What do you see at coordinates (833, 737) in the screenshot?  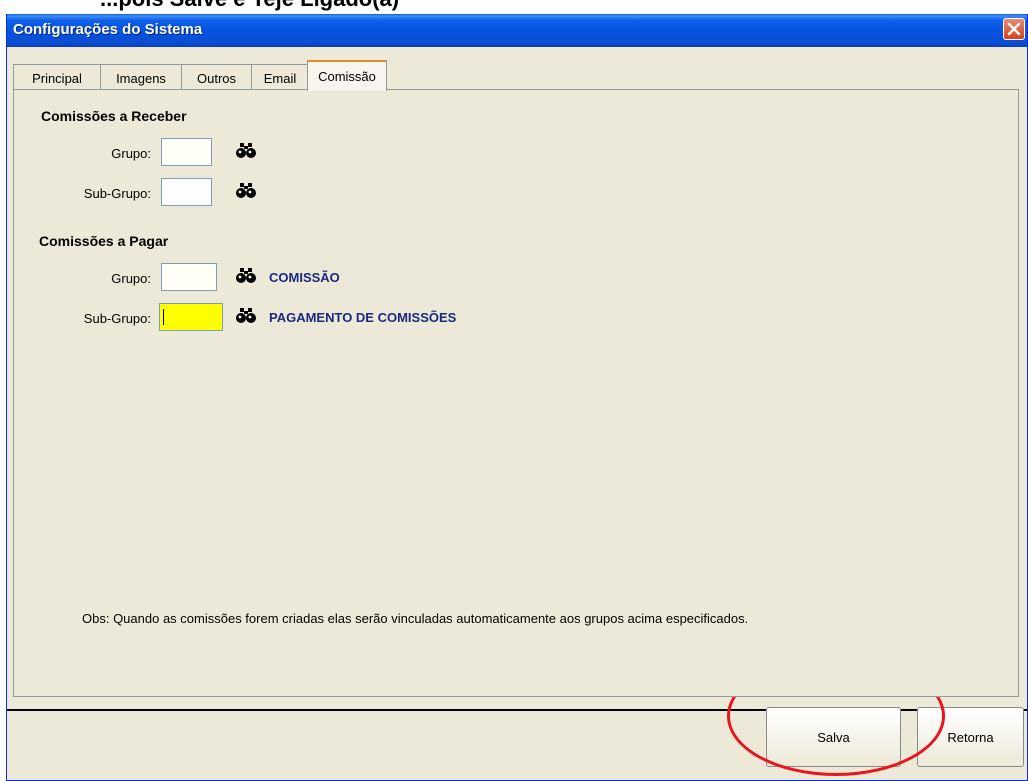 I see `save-button: Salva` at bounding box center [833, 737].